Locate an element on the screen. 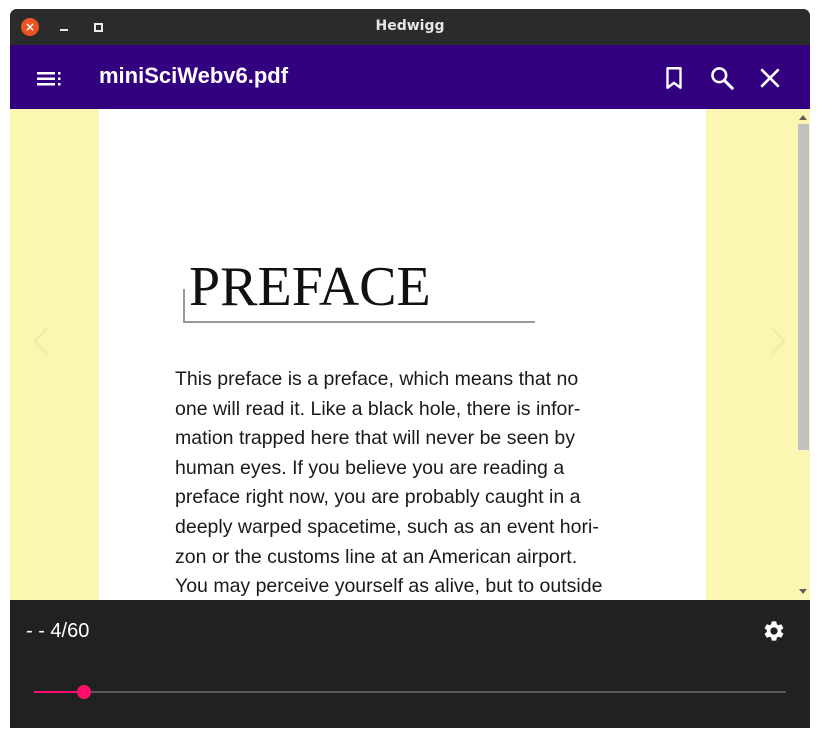 This screenshot has height=738, width=820. document-title: miniSciWebv6.pdf is located at coordinates (194, 75).